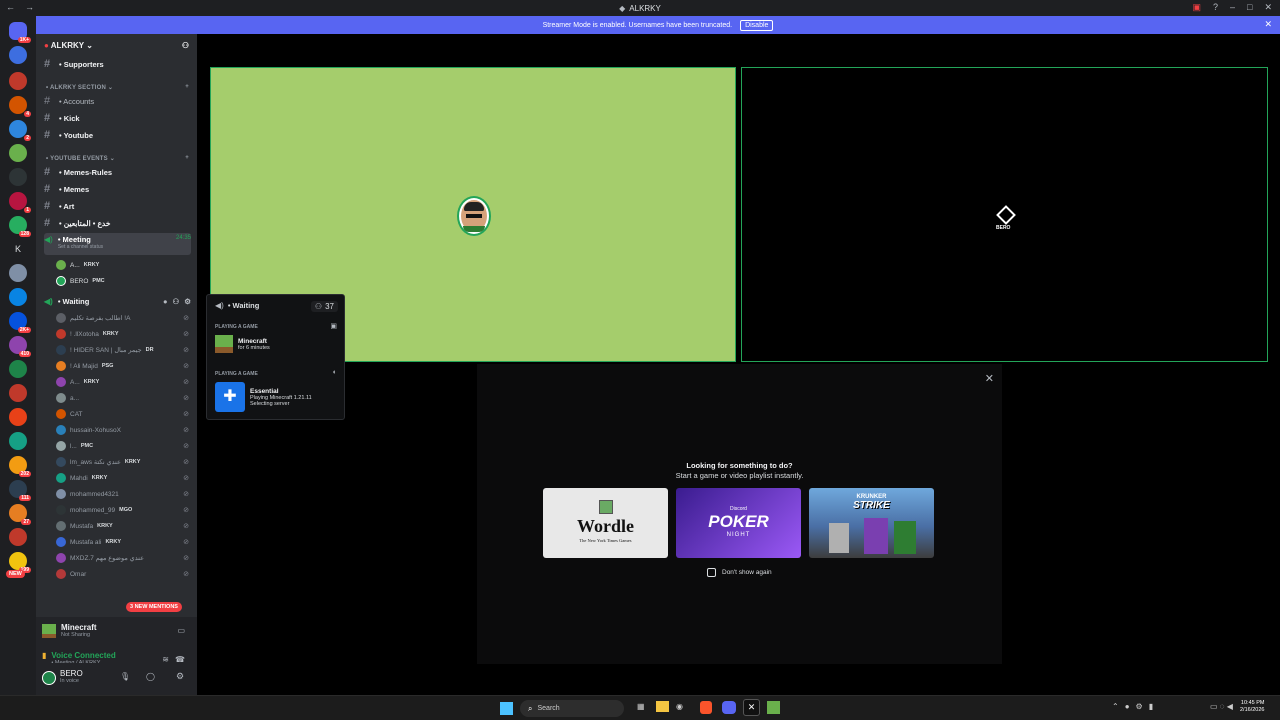 The height and width of the screenshot is (720, 1280). Describe the element at coordinates (117, 118) in the screenshot. I see `channel-kick: # • Kick` at that location.